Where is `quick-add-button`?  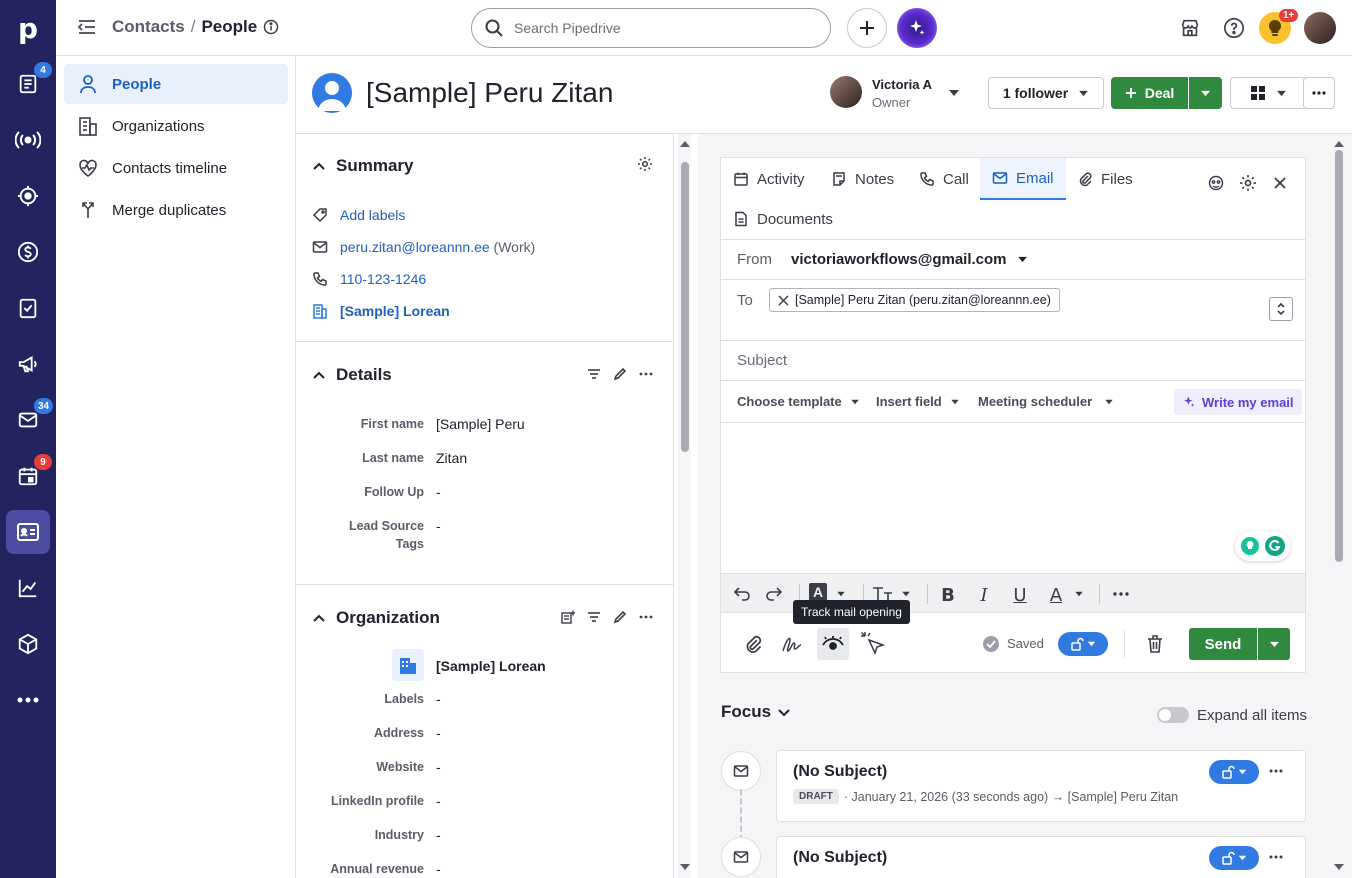
quick-add-button is located at coordinates (867, 28).